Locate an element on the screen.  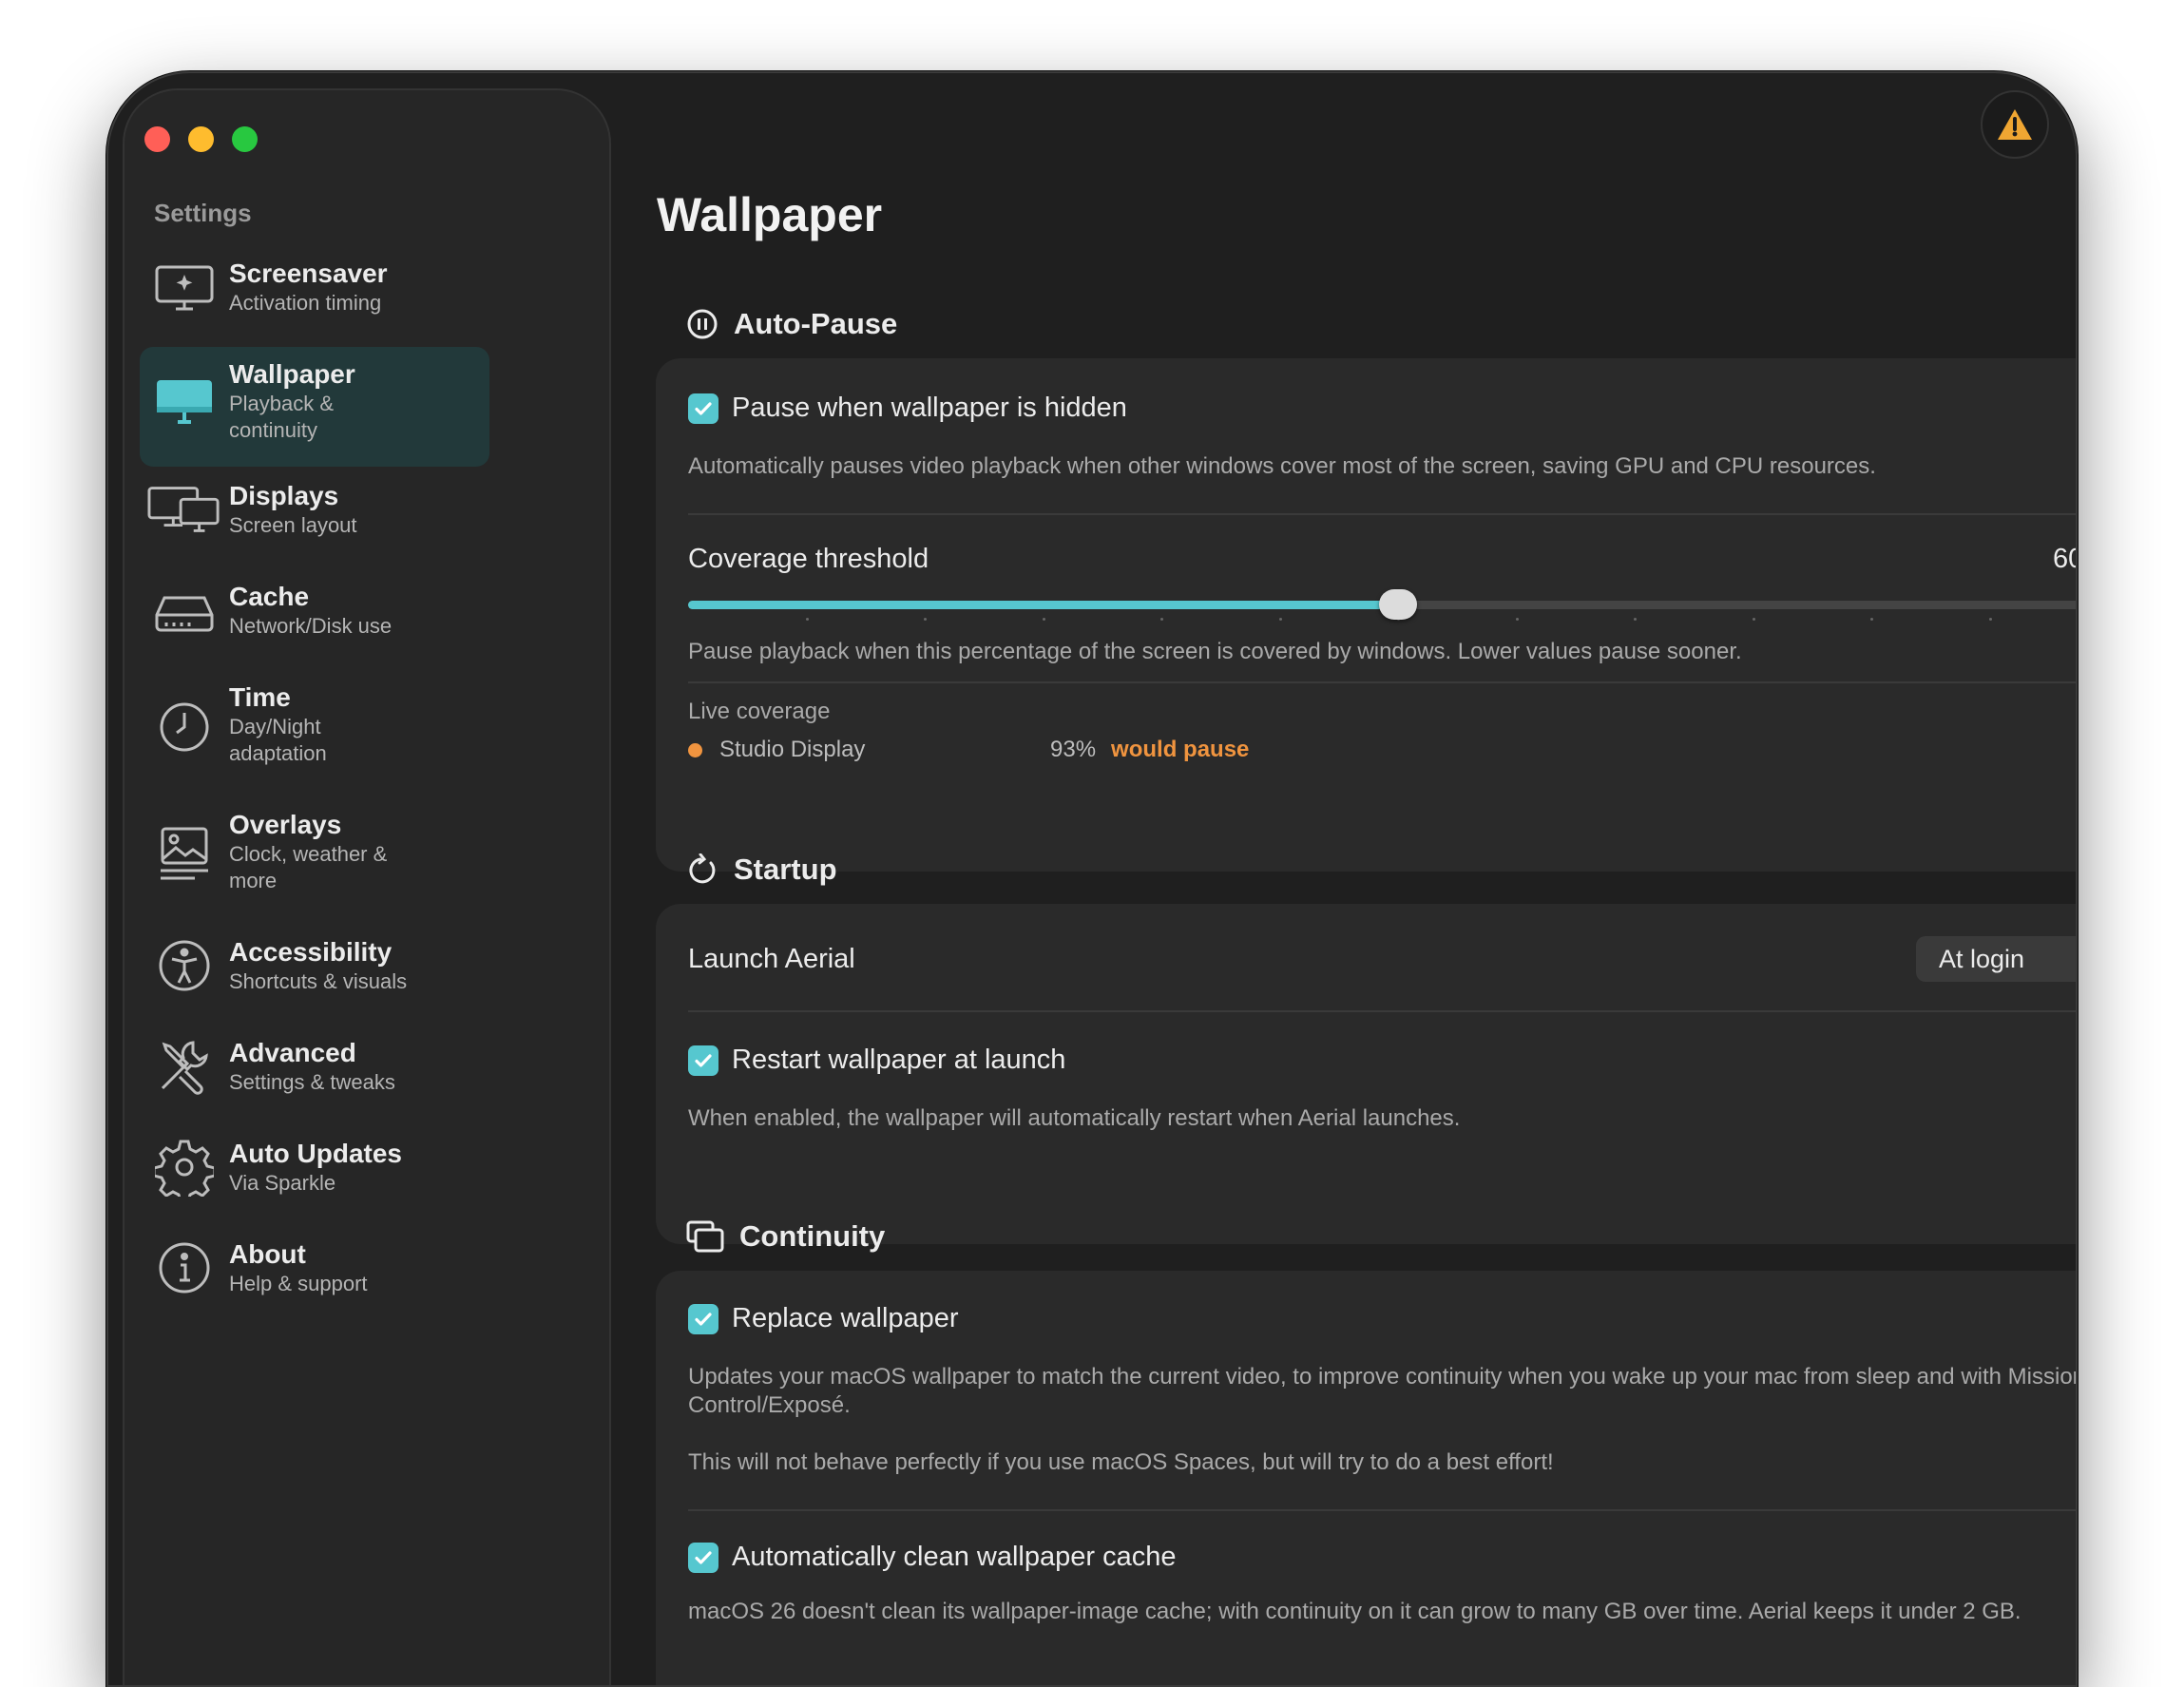
sidebar-item-label: Wallpaper is located at coordinates (292, 374).